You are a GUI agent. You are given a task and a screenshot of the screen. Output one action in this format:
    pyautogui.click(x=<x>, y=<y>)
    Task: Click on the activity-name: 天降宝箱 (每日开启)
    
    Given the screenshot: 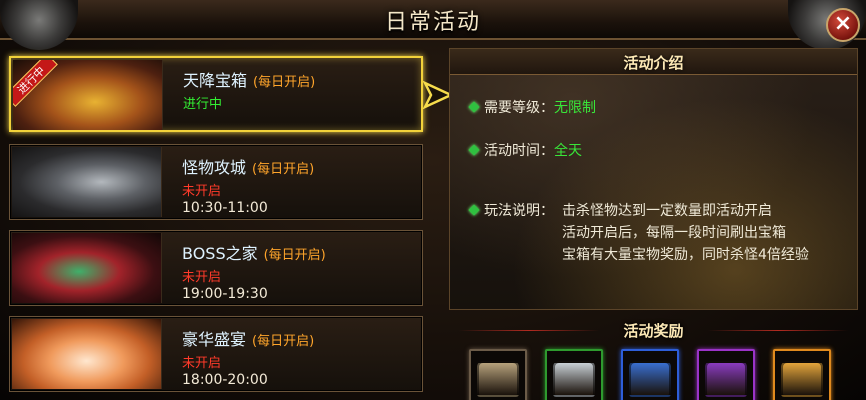 What is the action you would take?
    pyautogui.click(x=249, y=79)
    